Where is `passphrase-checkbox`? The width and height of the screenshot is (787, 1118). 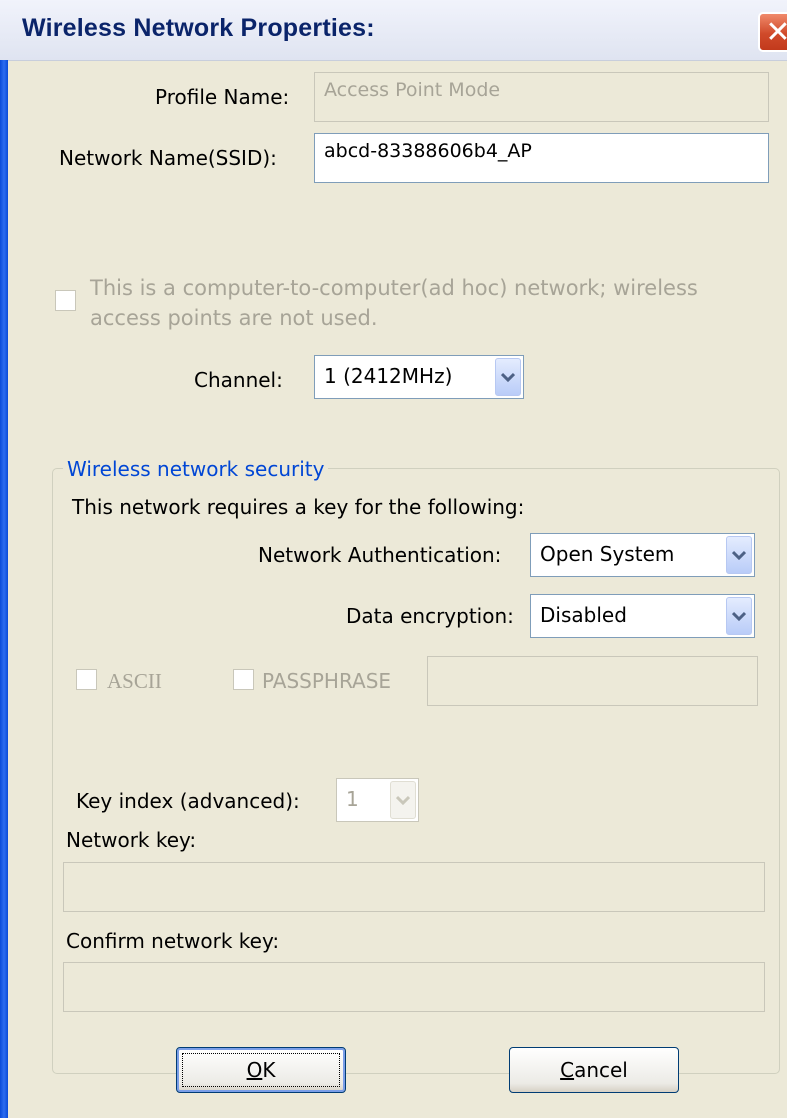 passphrase-checkbox is located at coordinates (243, 679).